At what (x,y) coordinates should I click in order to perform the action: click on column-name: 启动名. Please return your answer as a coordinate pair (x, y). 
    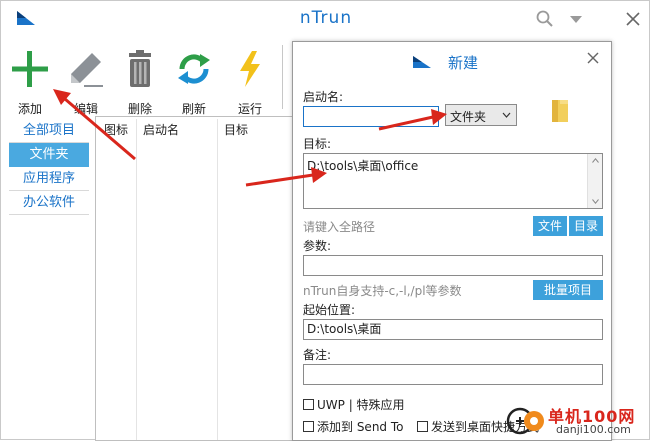
    Looking at the image, I should click on (161, 129).